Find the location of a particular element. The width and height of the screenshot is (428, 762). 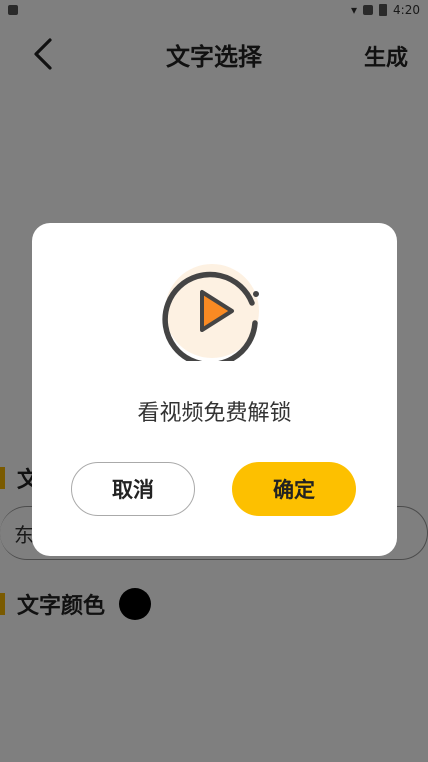

cancel-button: 取消 is located at coordinates (133, 489).